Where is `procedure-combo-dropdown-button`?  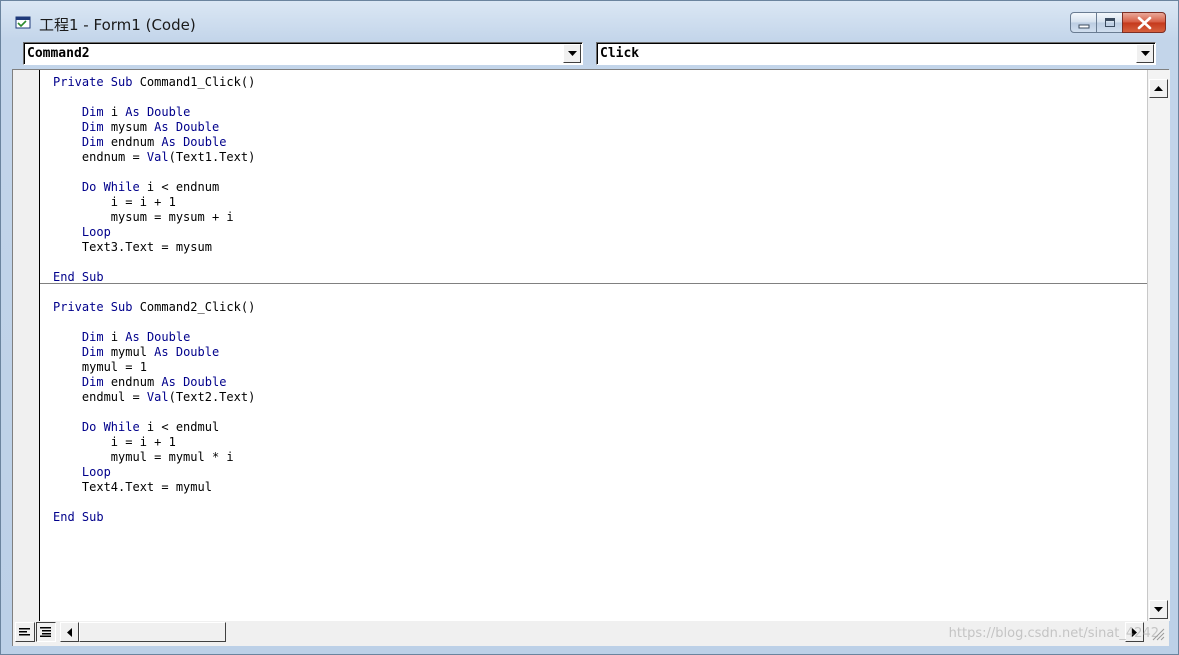
procedure-combo-dropdown-button is located at coordinates (1145, 53).